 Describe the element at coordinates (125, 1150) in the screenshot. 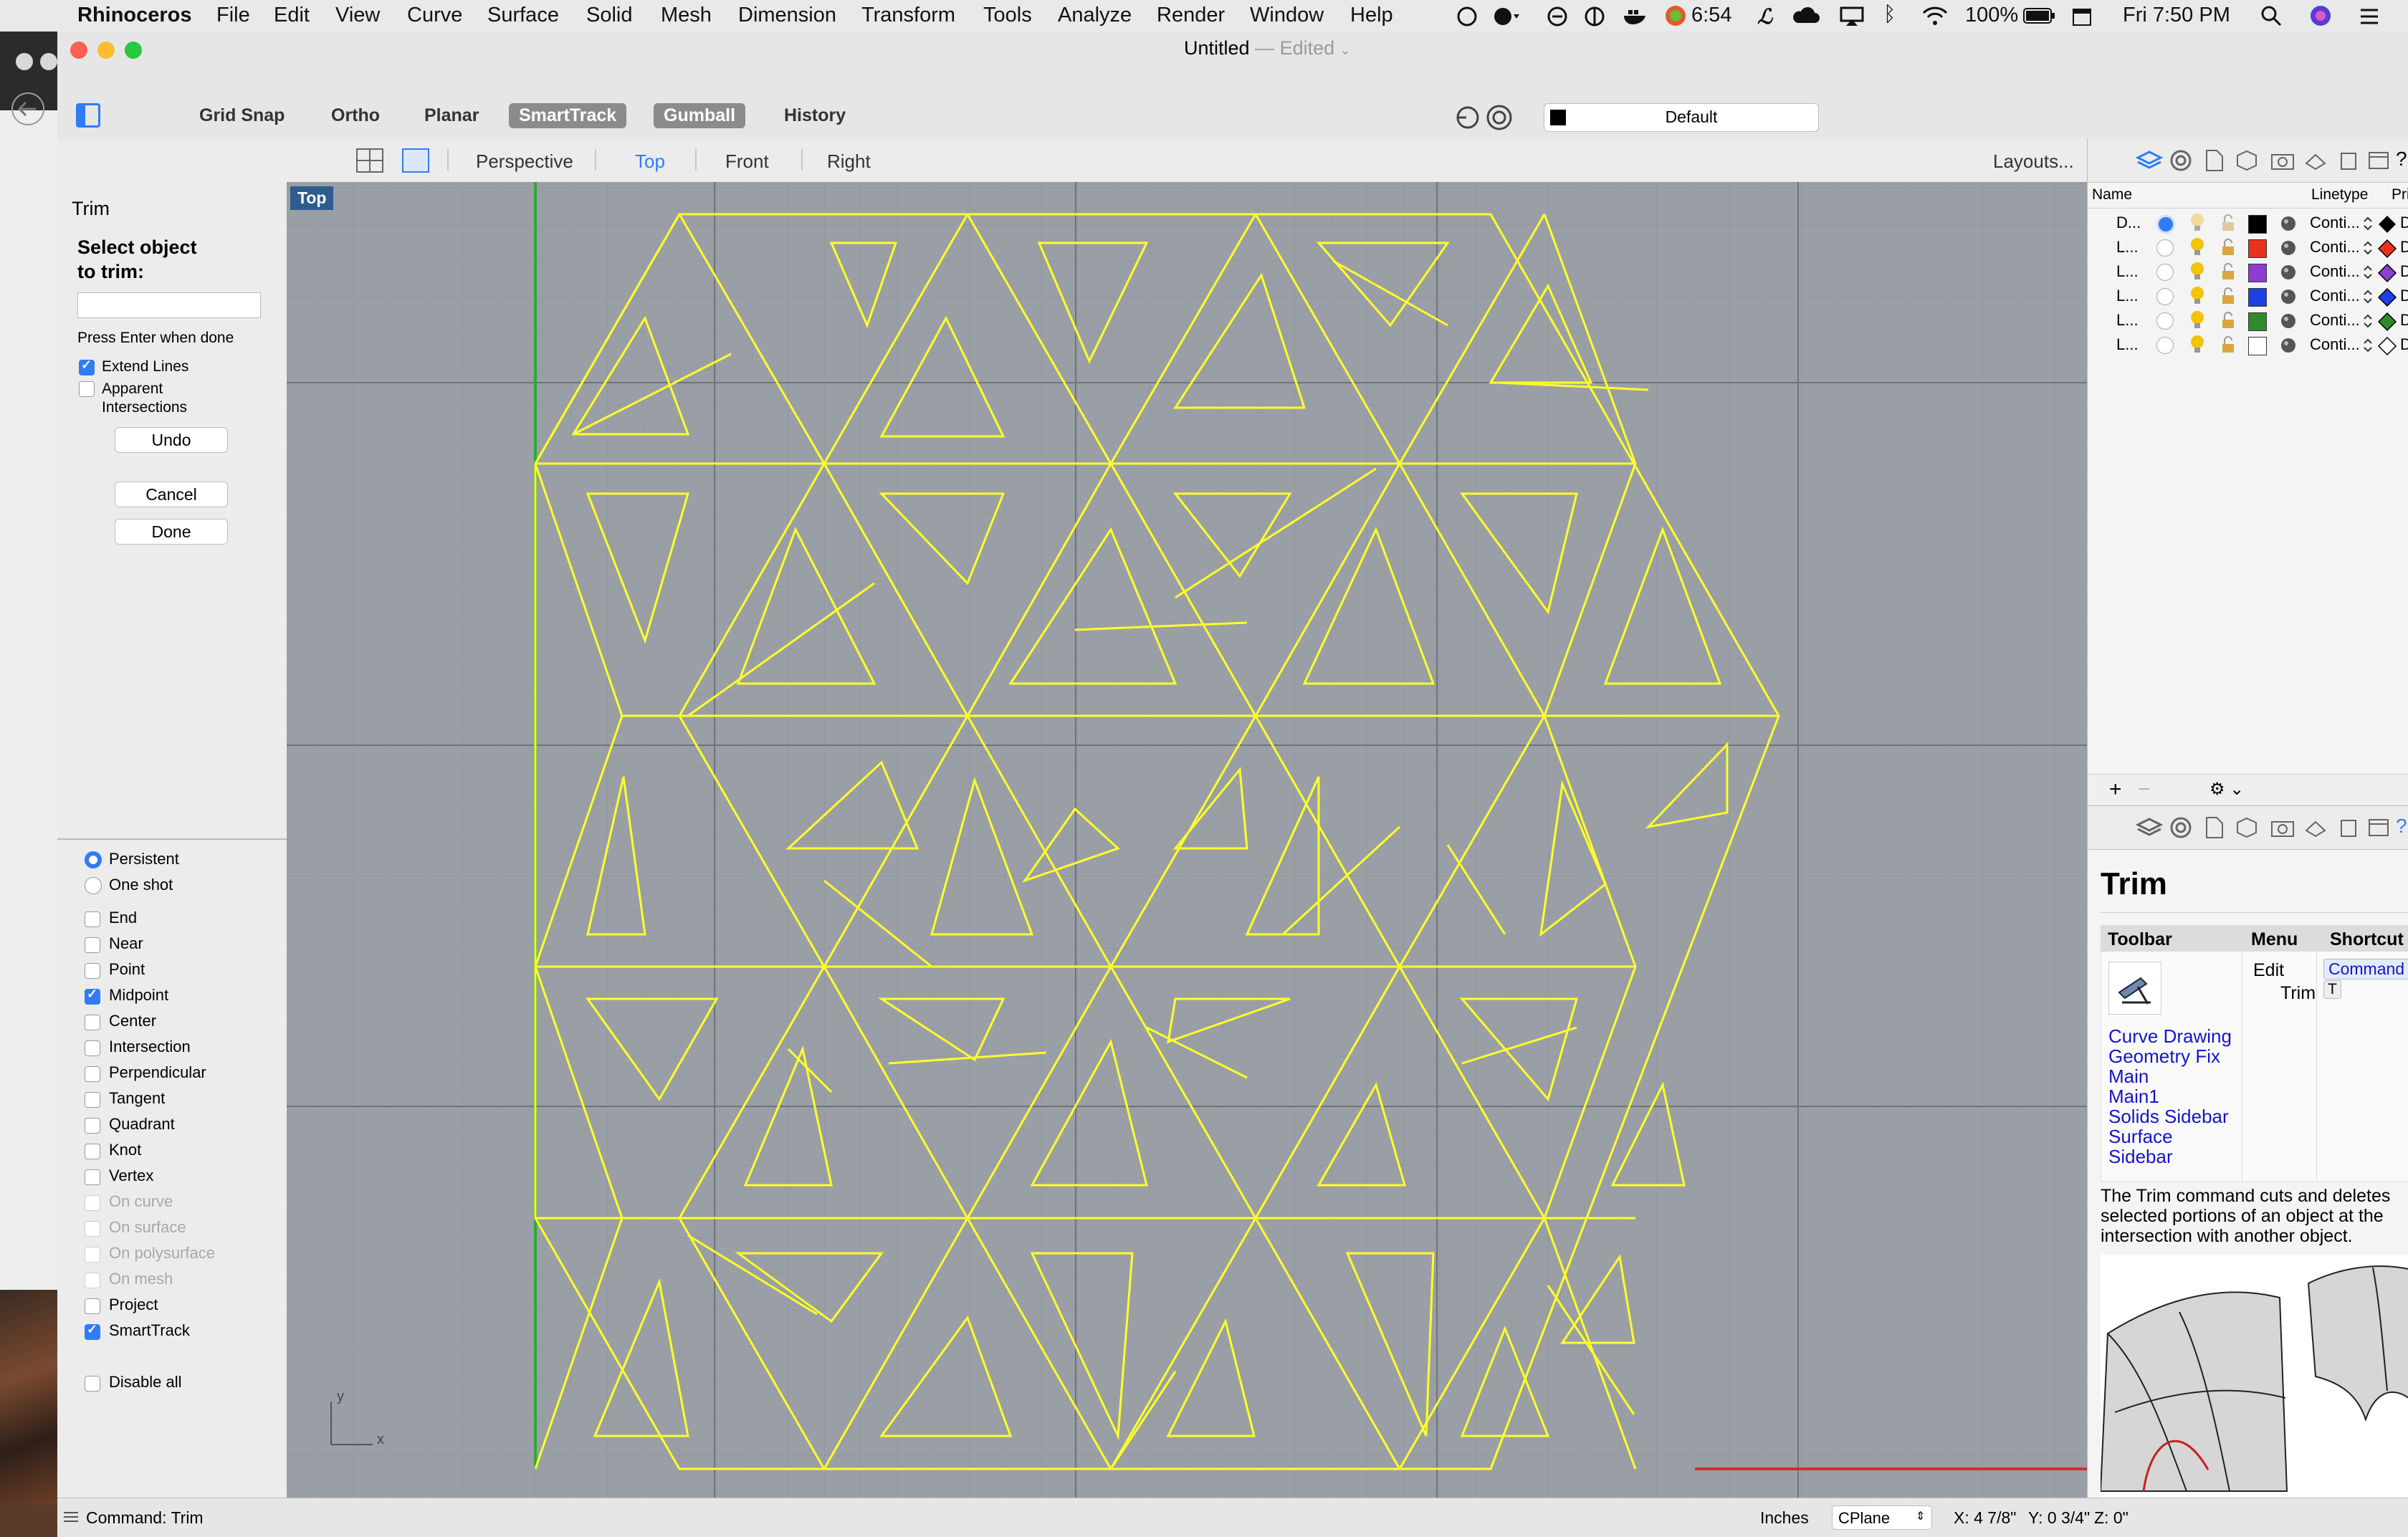

I see `osnap-knot-label: Knot` at that location.